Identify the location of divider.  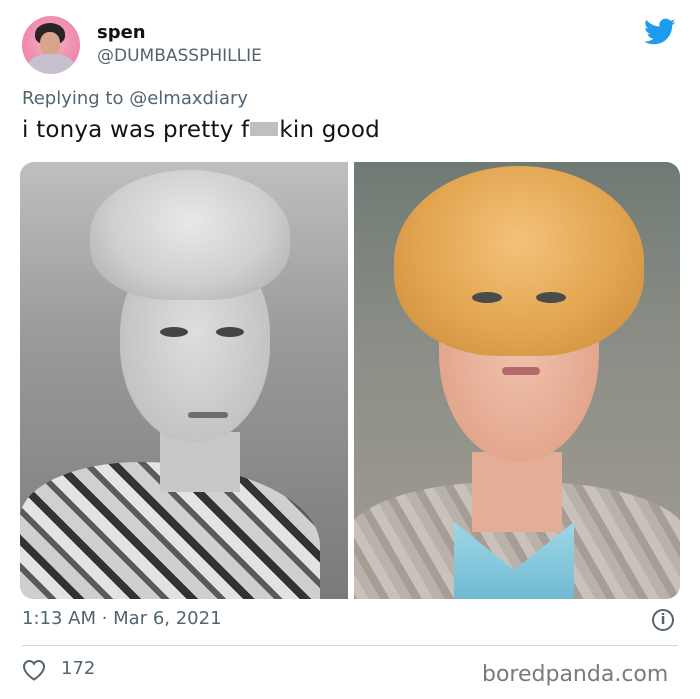
(350, 645).